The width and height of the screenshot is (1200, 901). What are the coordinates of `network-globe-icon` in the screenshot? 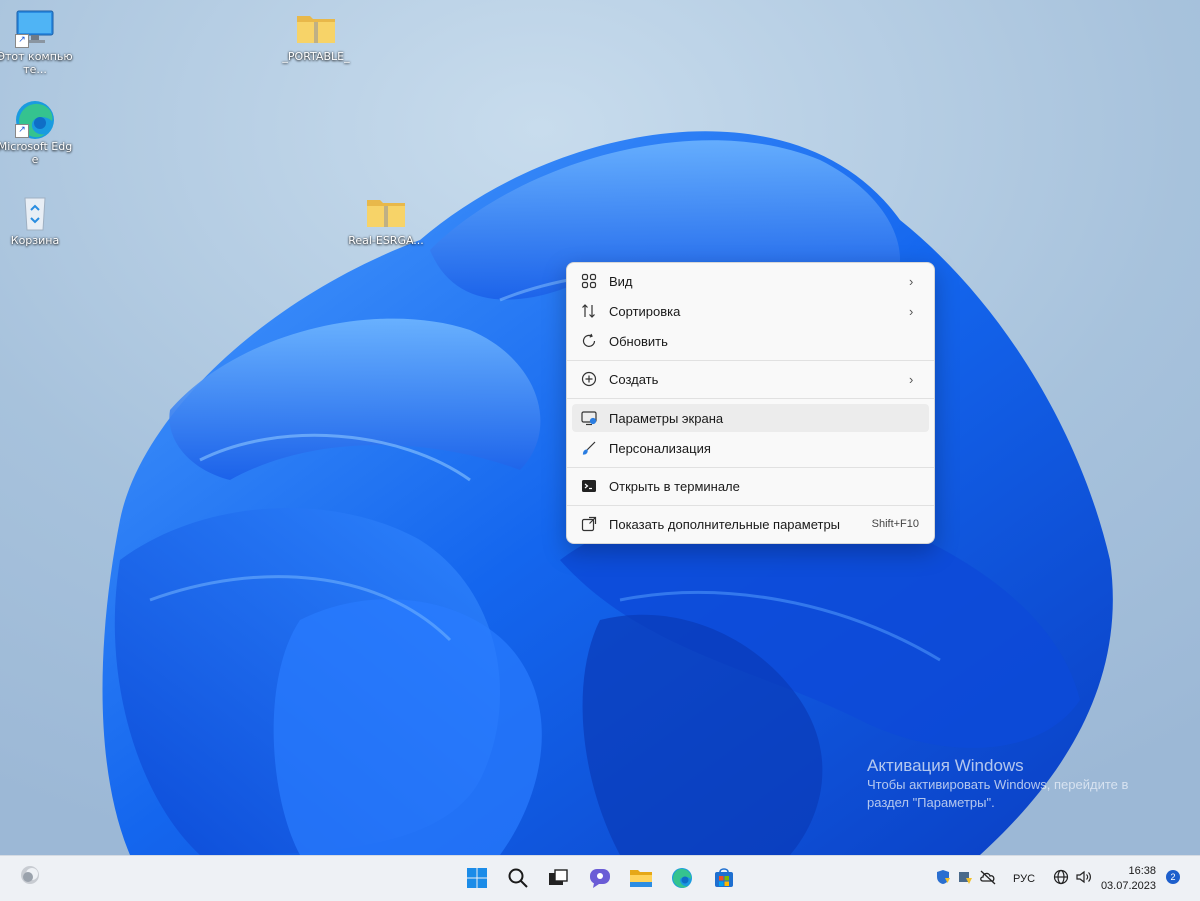 It's located at (1061, 878).